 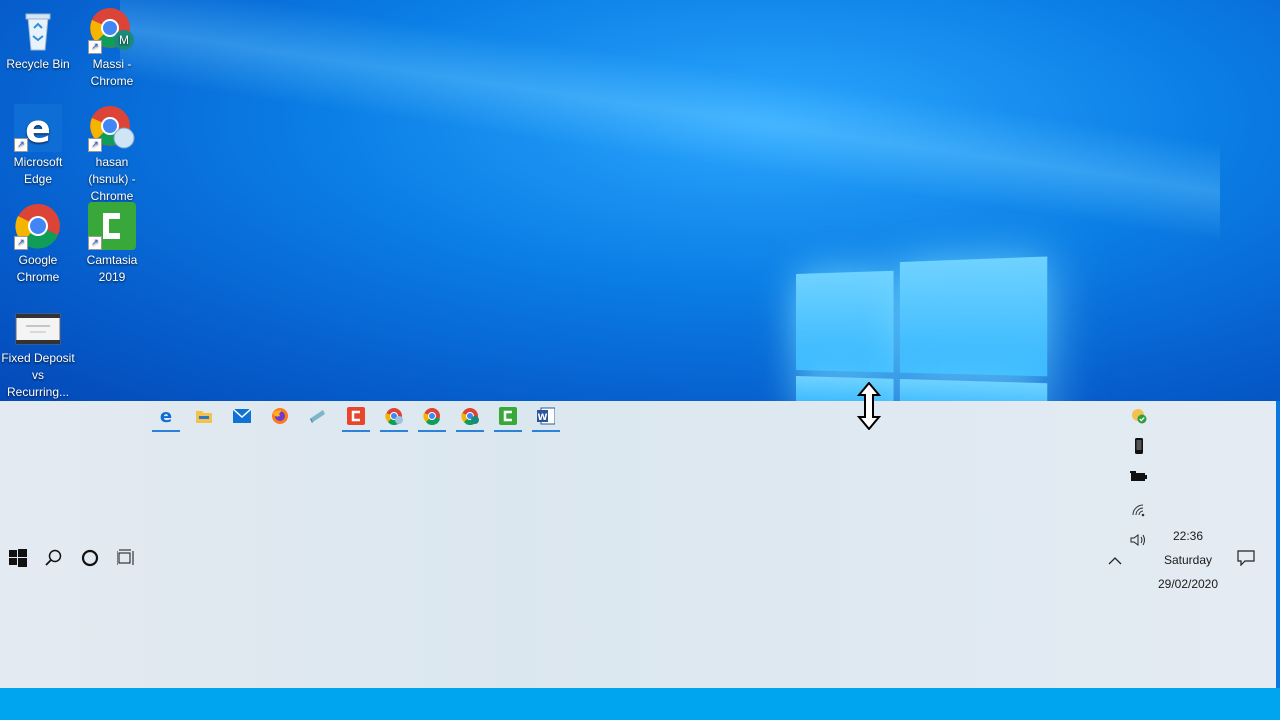 I want to click on desktop-bottom-strip, so click(x=640, y=704).